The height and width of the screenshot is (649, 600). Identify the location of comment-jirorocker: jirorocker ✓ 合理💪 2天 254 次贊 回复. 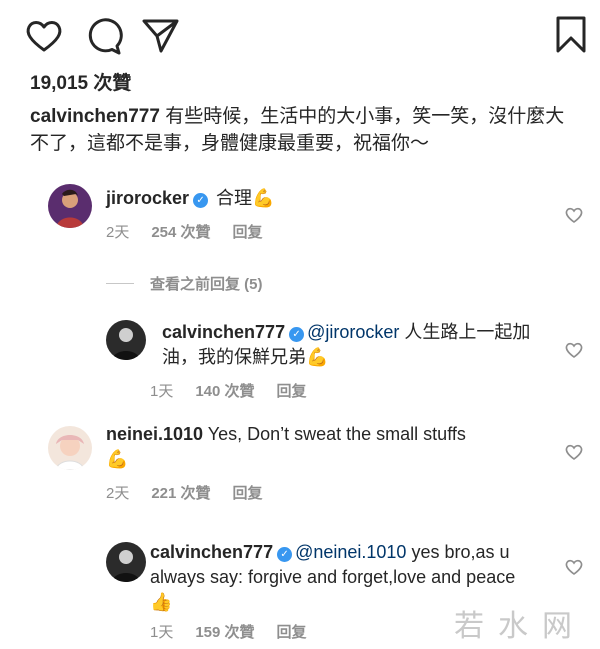
(300, 213).